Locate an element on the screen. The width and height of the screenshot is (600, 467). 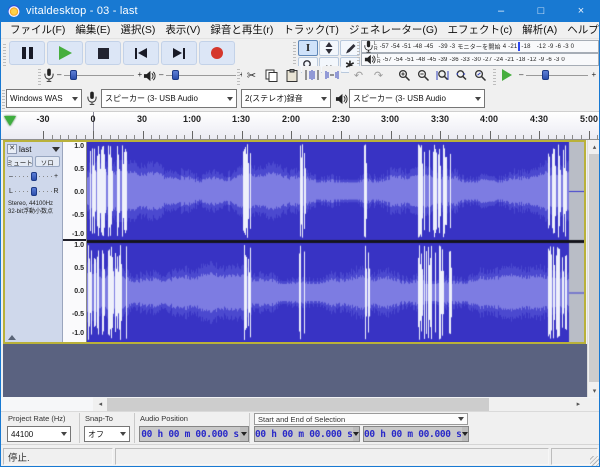
playback-volume-slider: – + is located at coordinates (201, 75).